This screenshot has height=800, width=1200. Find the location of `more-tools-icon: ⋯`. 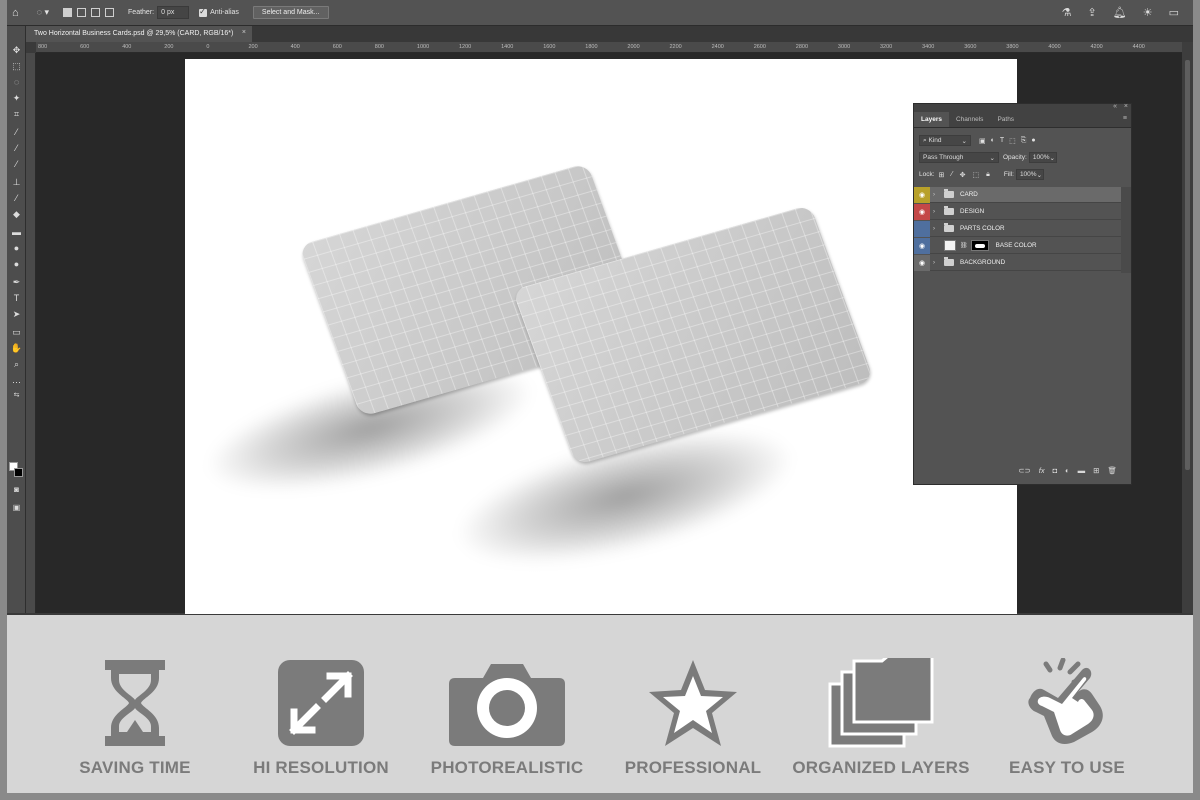

more-tools-icon: ⋯ is located at coordinates (16, 382).